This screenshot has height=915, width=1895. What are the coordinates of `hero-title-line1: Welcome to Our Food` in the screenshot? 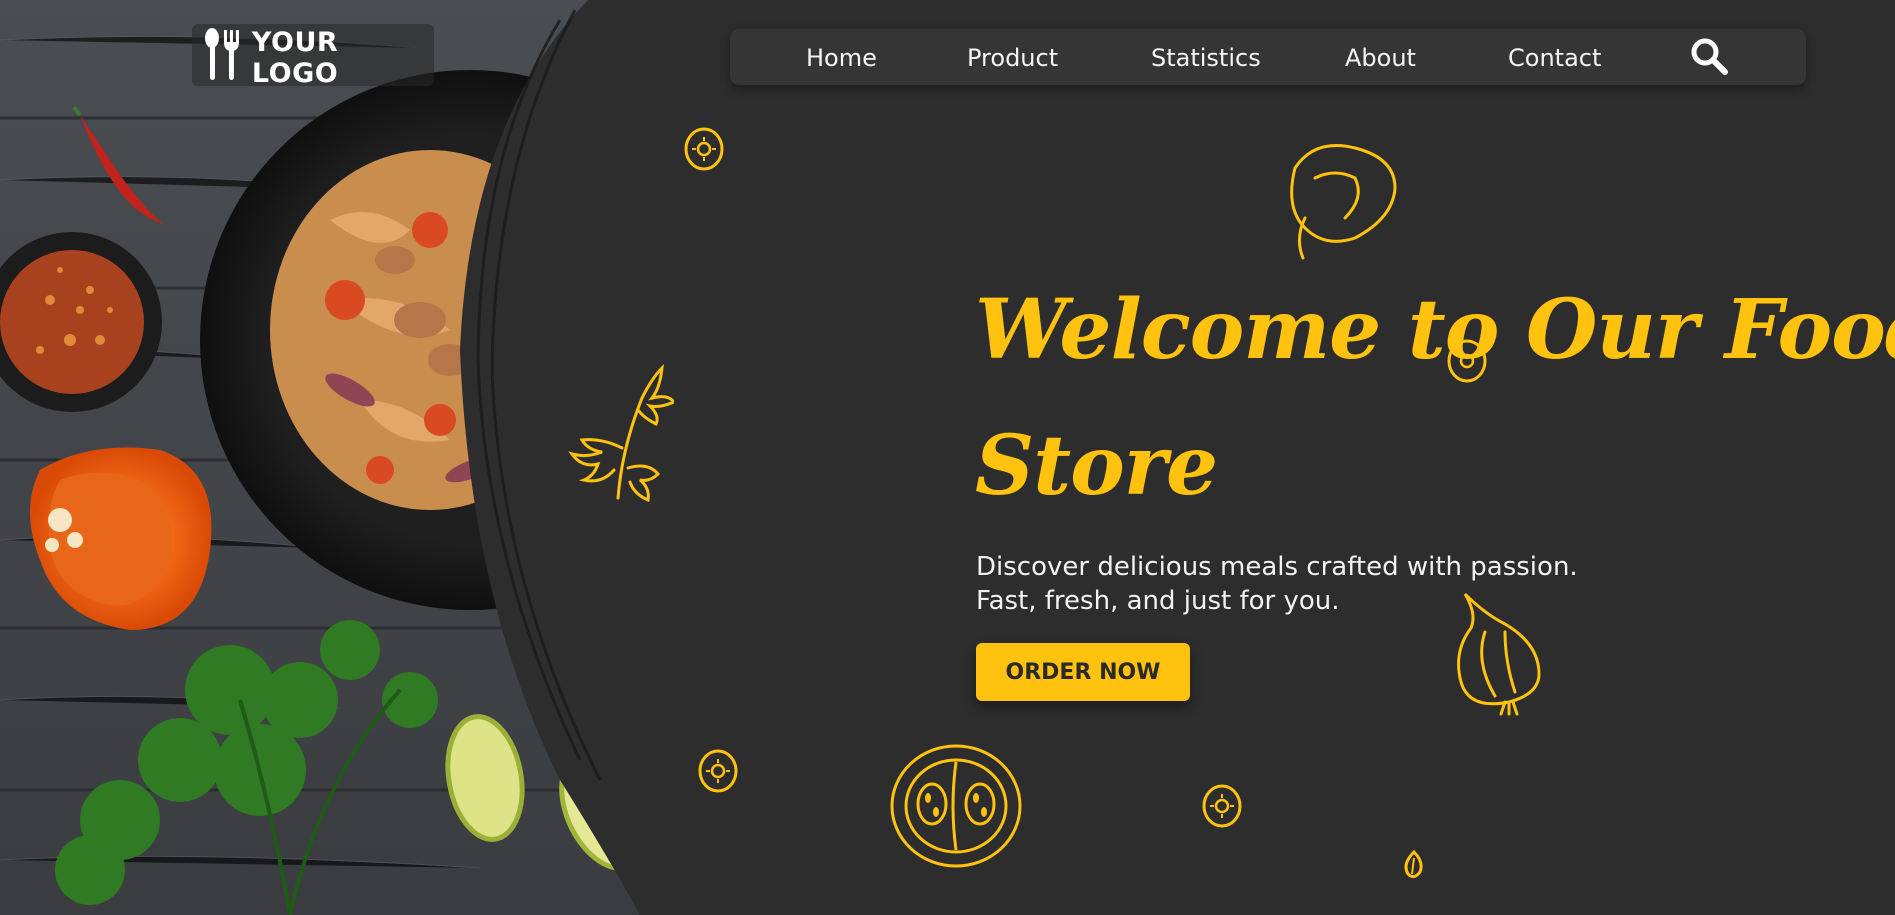 It's located at (1435, 330).